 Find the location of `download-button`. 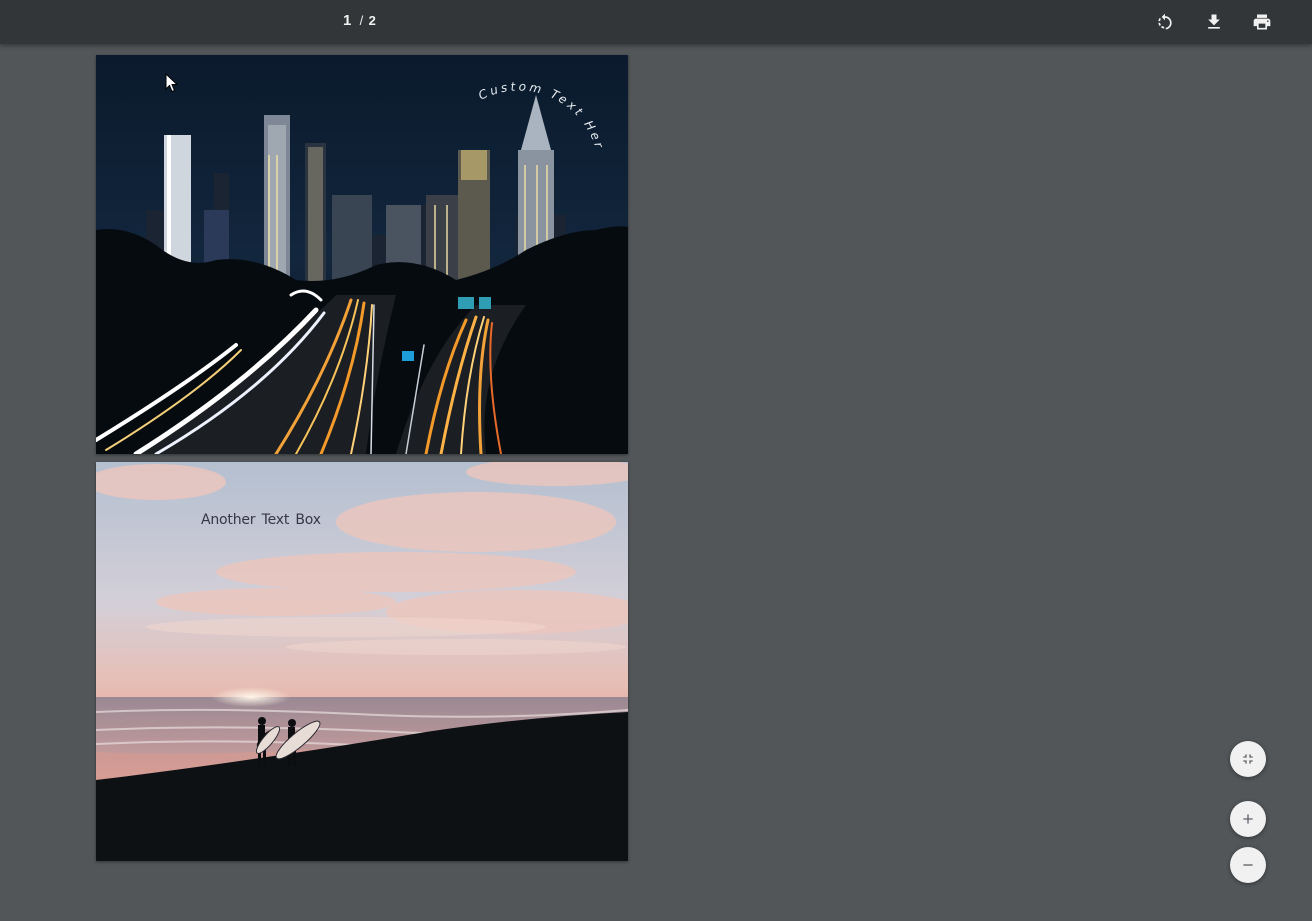

download-button is located at coordinates (1214, 22).